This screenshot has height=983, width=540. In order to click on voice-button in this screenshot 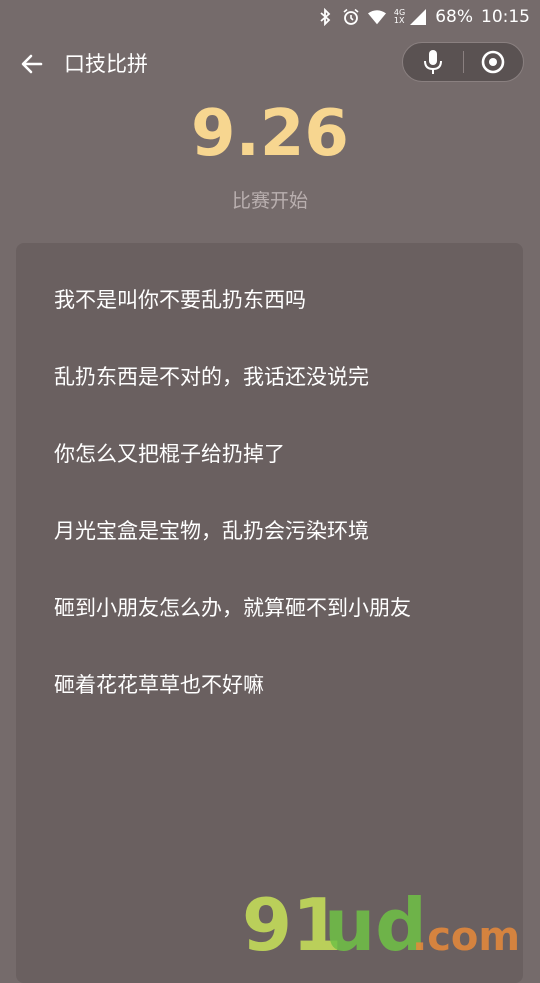, I will do `click(433, 62)`.